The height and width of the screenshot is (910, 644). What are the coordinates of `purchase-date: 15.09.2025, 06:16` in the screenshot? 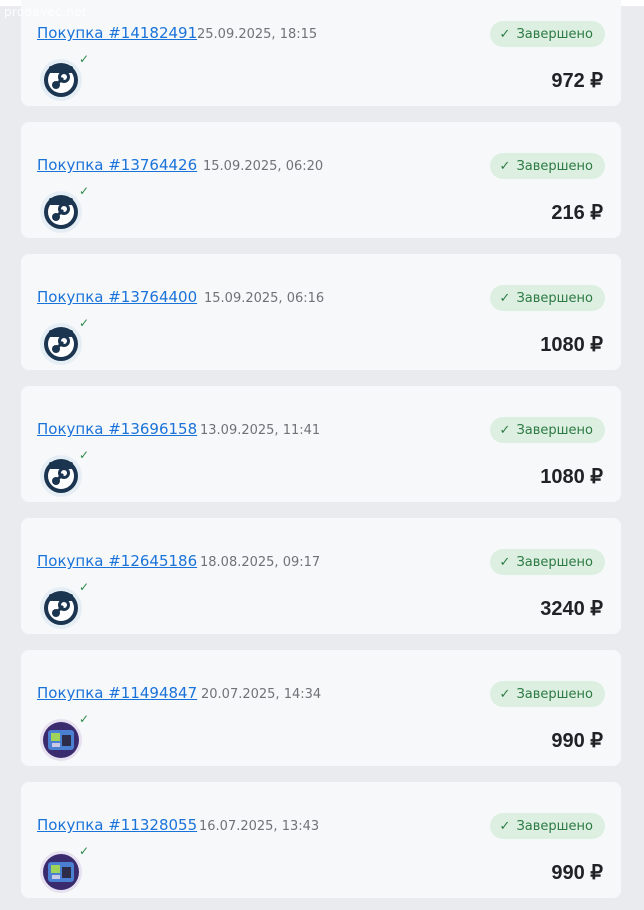 It's located at (264, 298).